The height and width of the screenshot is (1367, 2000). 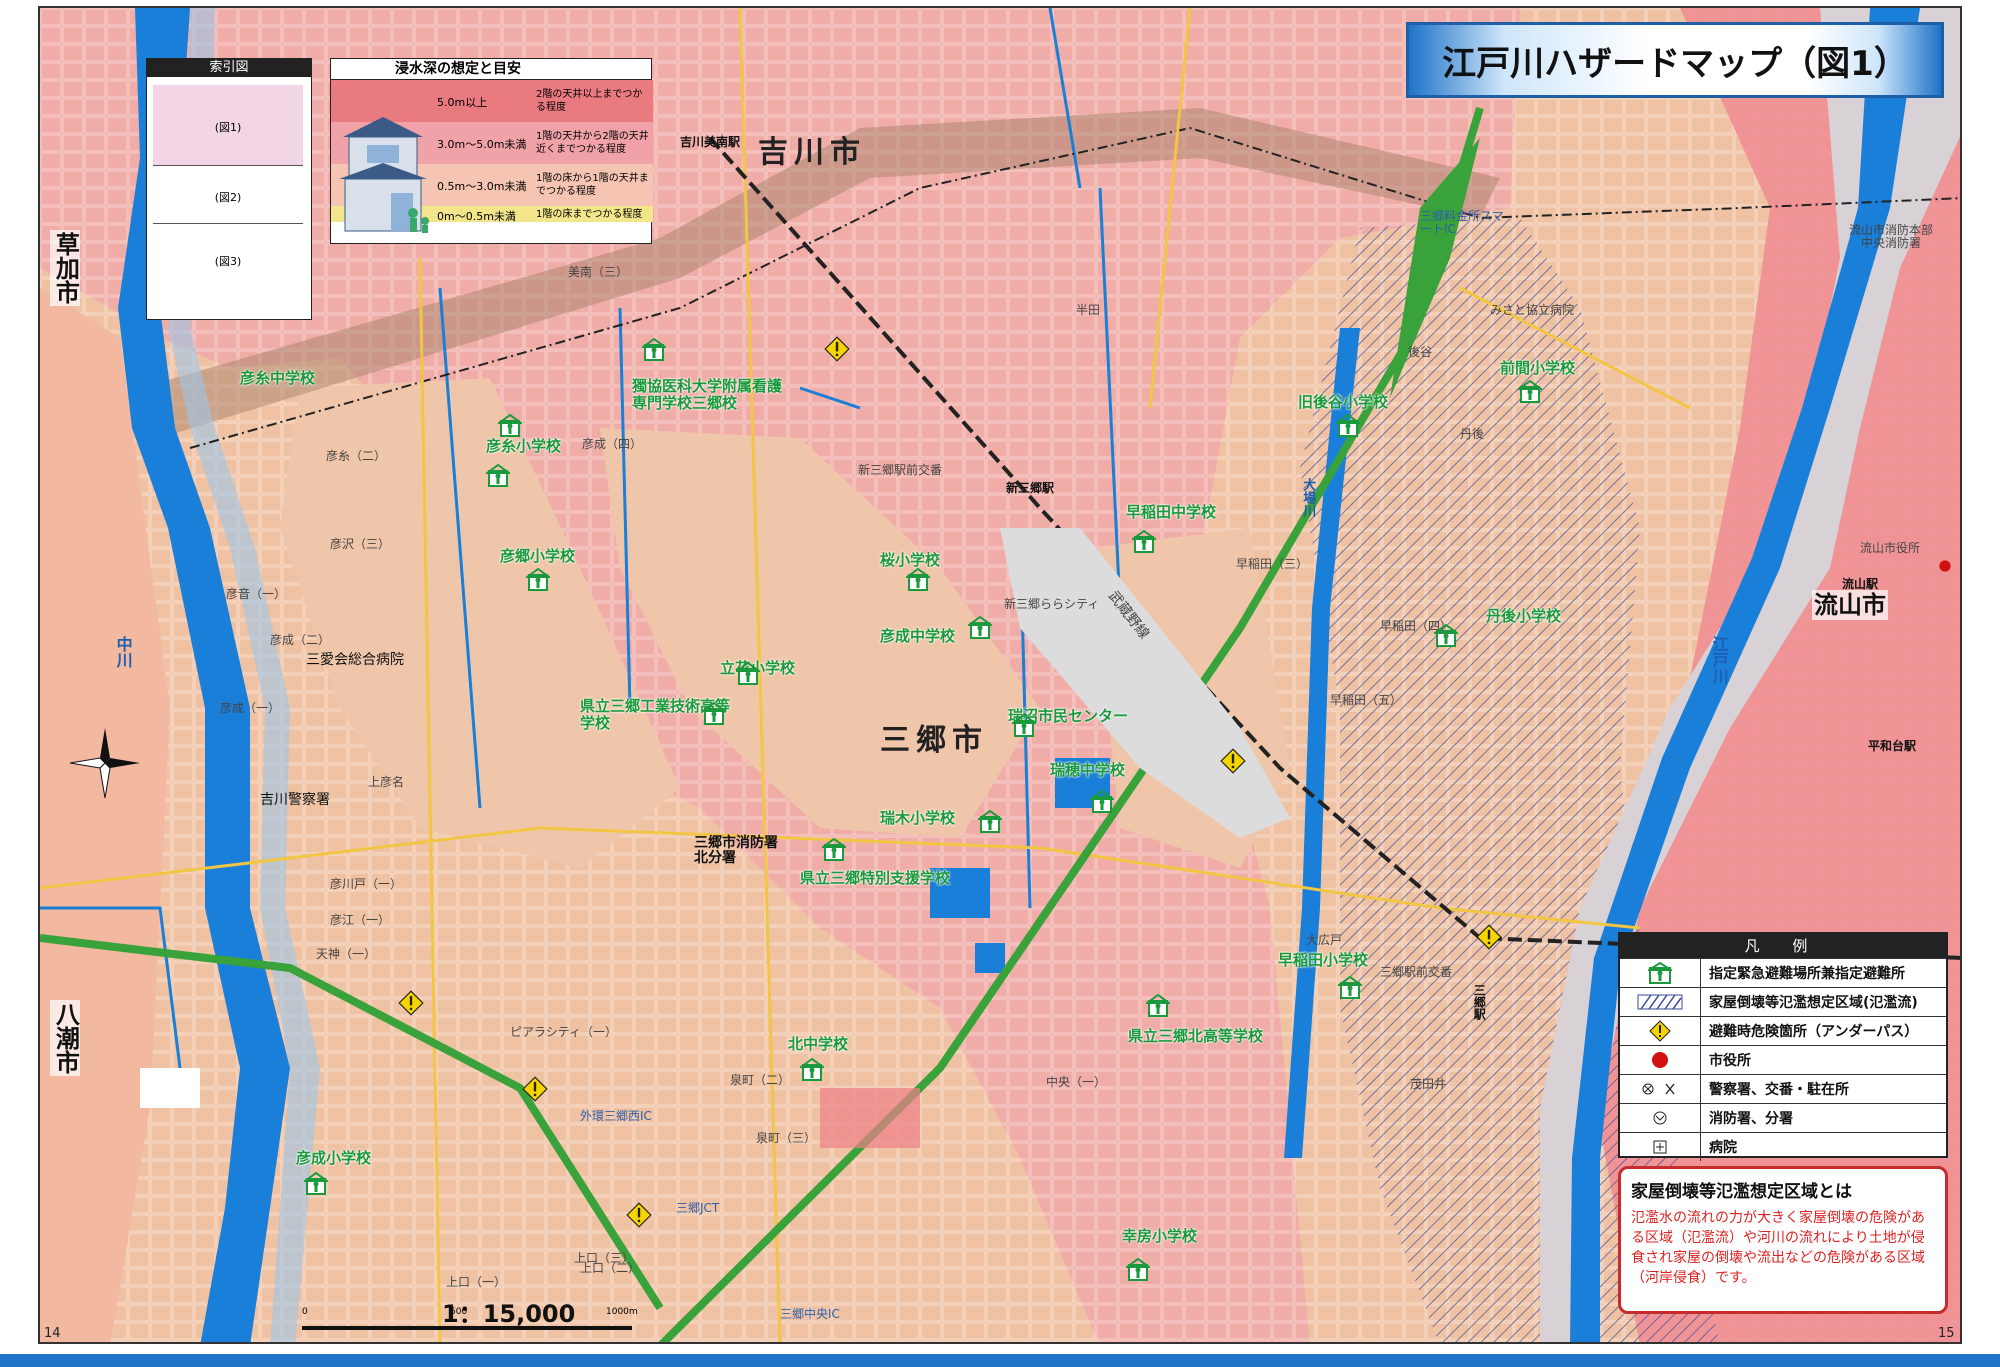 What do you see at coordinates (934, 740) in the screenshot?
I see `city-label-misato: 三郷市` at bounding box center [934, 740].